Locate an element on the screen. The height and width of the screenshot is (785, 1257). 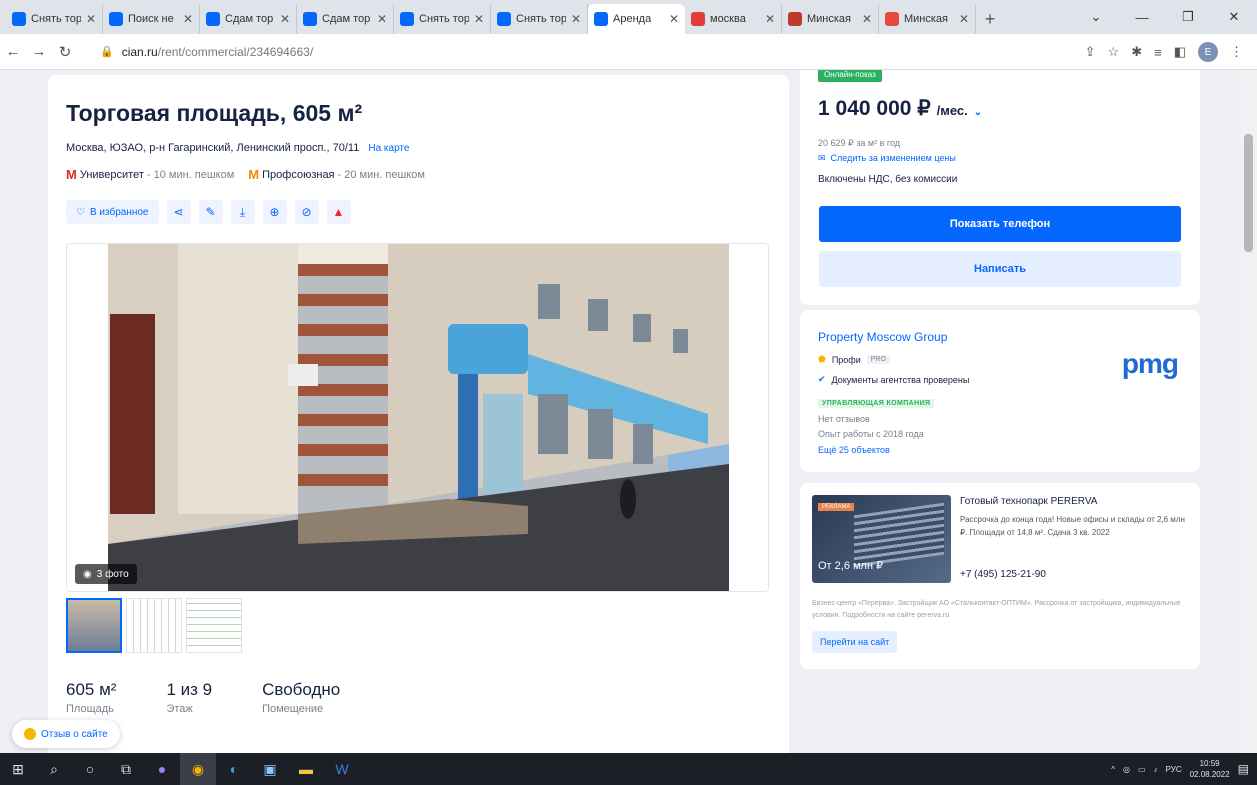
minimize-button: — is located at coordinates (1142, 17).